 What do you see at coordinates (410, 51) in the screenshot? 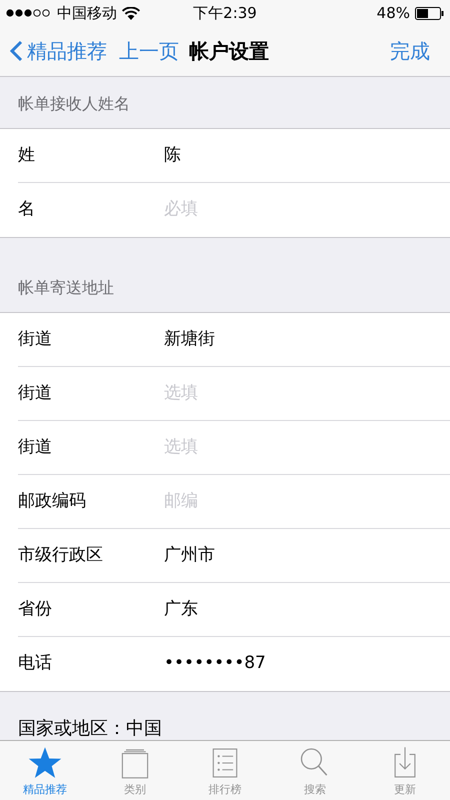
I see `done-button: 完成` at bounding box center [410, 51].